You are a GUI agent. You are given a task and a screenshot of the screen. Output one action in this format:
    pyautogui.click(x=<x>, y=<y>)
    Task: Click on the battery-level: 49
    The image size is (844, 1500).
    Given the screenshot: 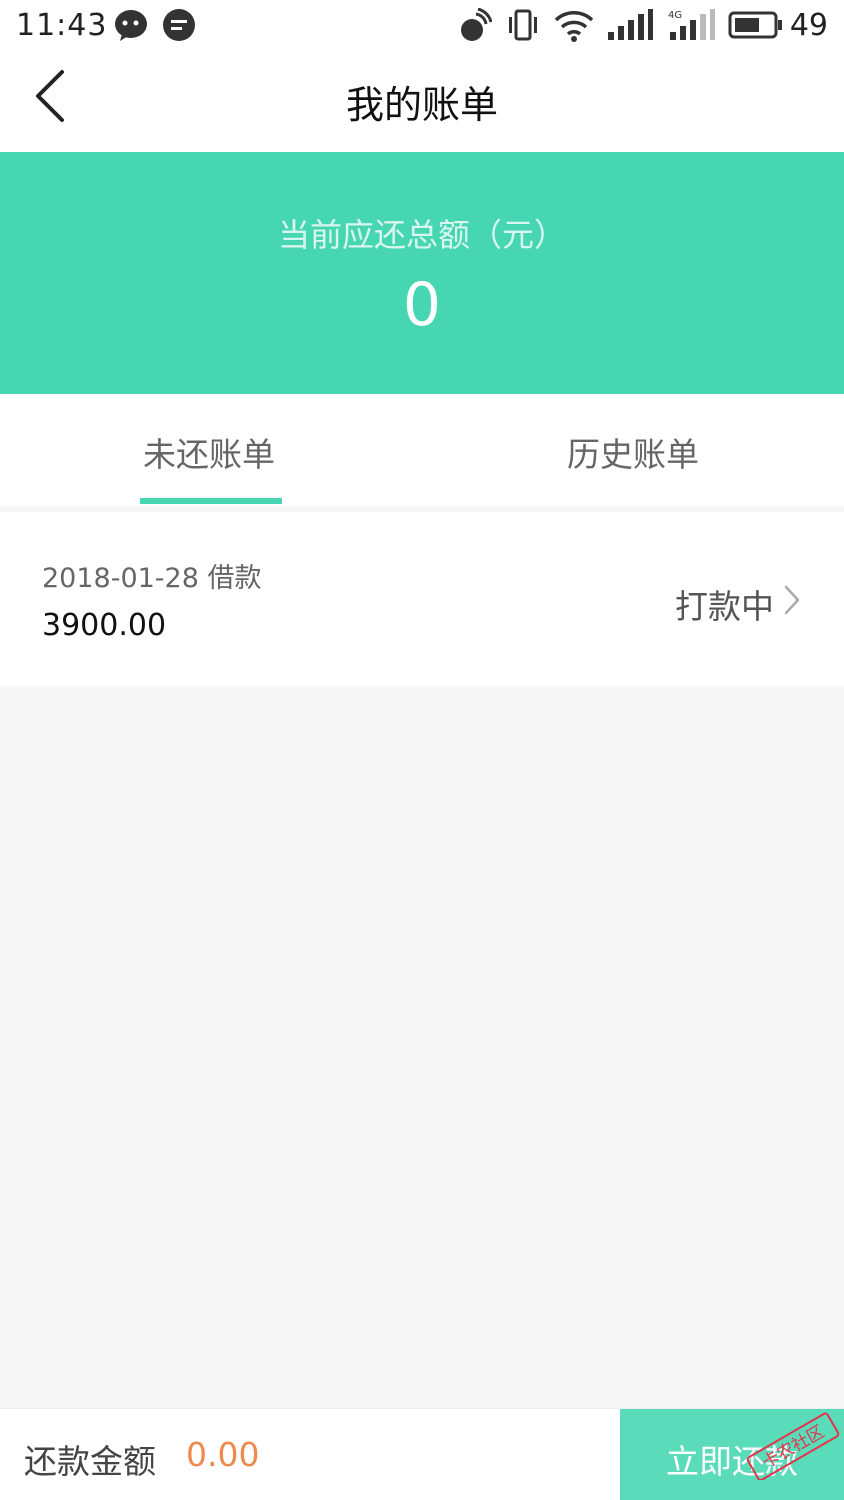 What is the action you would take?
    pyautogui.click(x=808, y=25)
    